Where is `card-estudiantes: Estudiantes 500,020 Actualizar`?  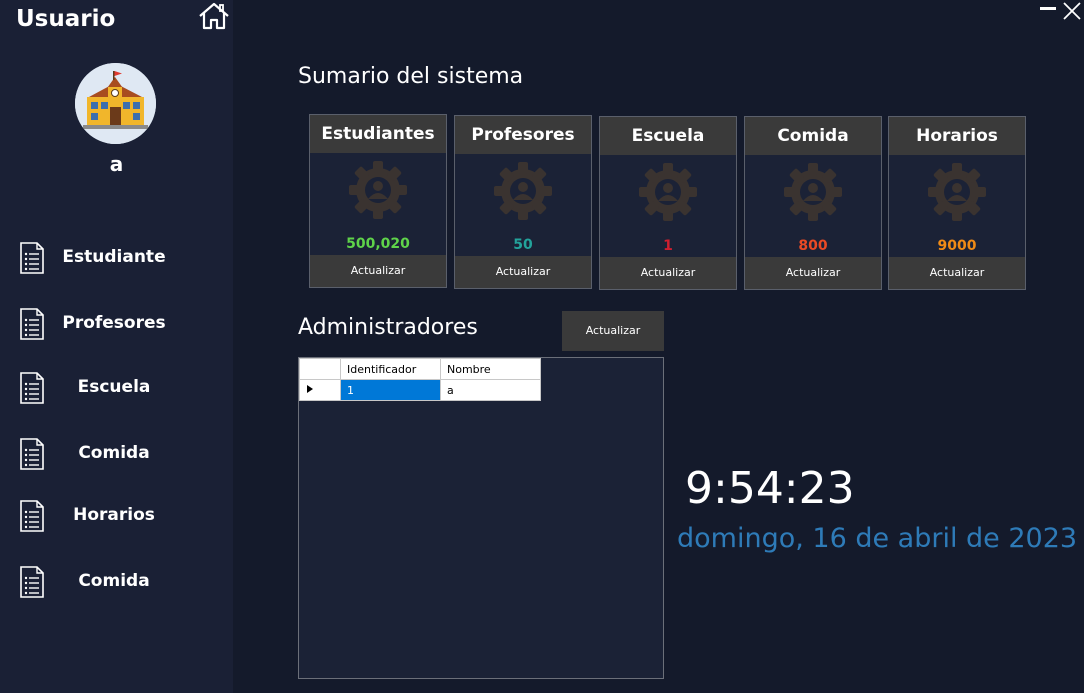
card-estudiantes: Estudiantes 500,020 Actualizar is located at coordinates (378, 201).